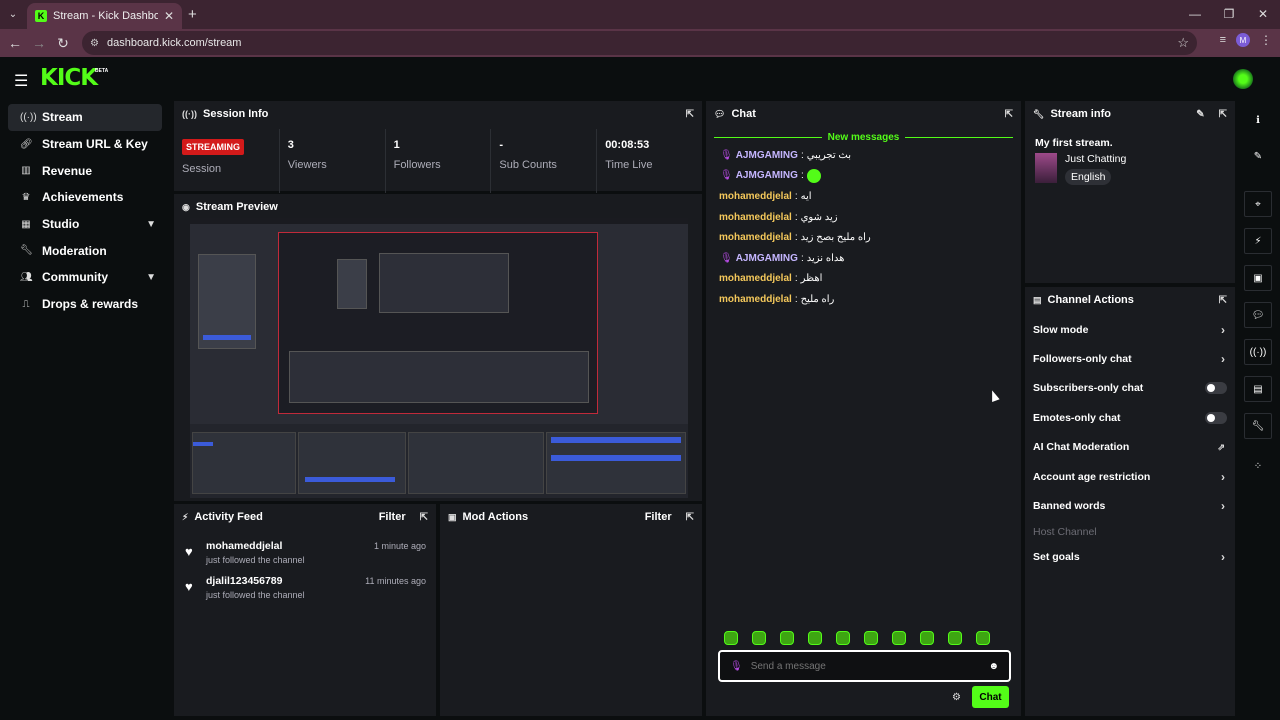 This screenshot has height=720, width=1280. What do you see at coordinates (1258, 241) in the screenshot?
I see `lightning-icon: ⚡︎` at bounding box center [1258, 241].